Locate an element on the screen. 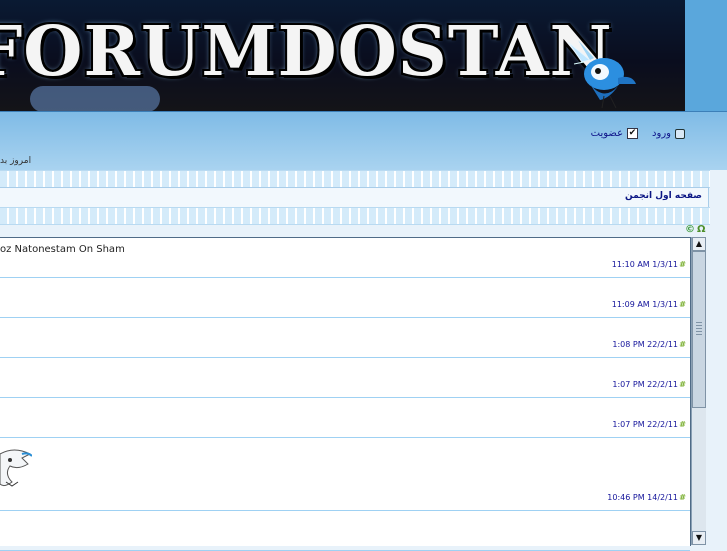  scroll-grip is located at coordinates (699, 329).